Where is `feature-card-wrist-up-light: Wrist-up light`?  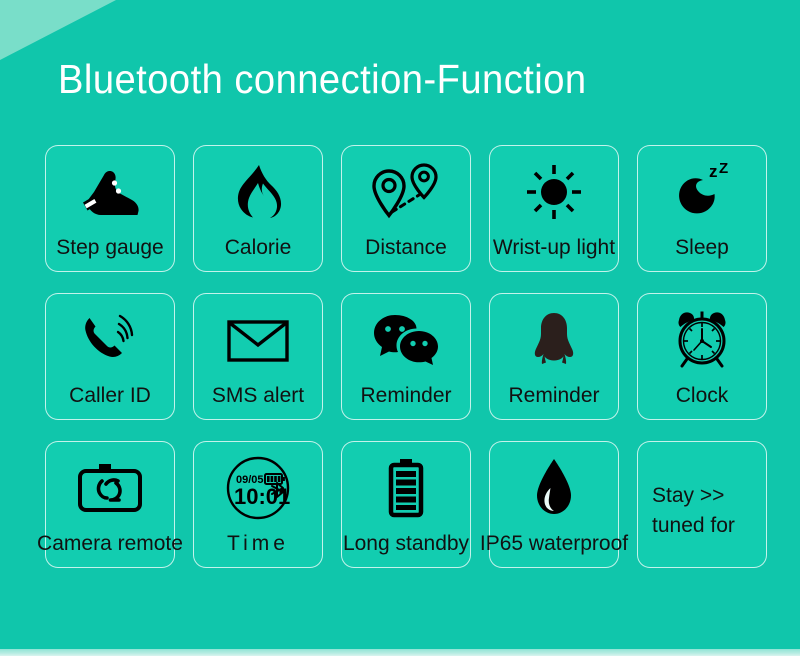
feature-card-wrist-up-light: Wrist-up light is located at coordinates (554, 208).